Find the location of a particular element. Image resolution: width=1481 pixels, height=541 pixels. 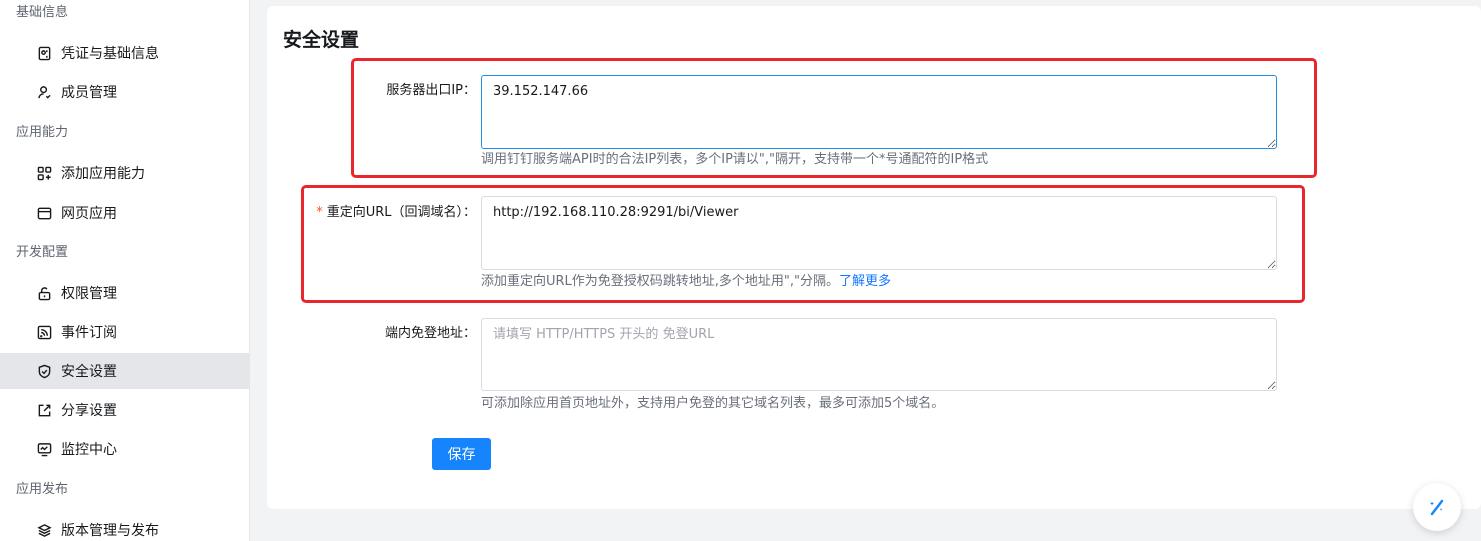

login-free-label: 端内免登地址： is located at coordinates (430, 333).